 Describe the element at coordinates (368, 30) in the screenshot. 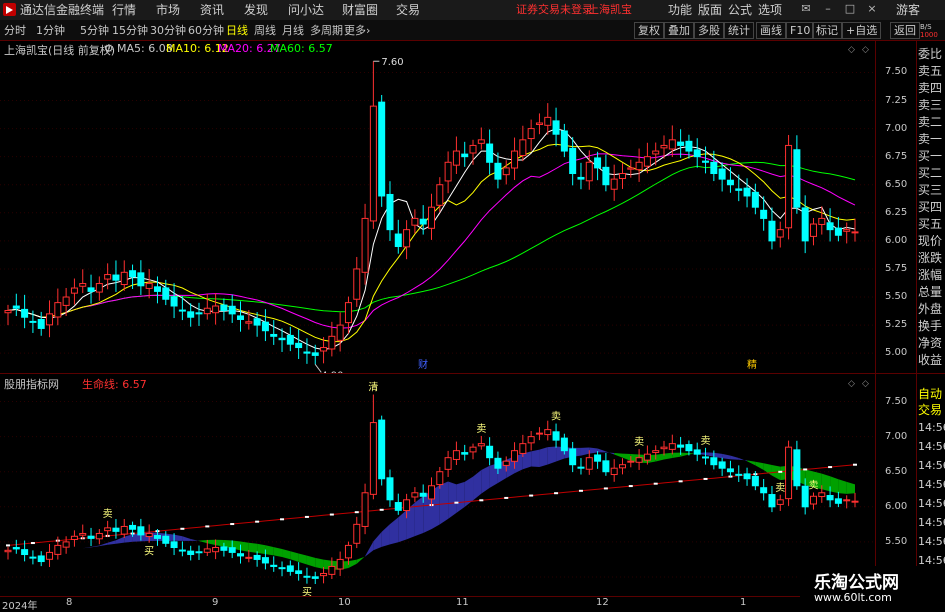

I see `chevron-right-icon: ›` at that location.